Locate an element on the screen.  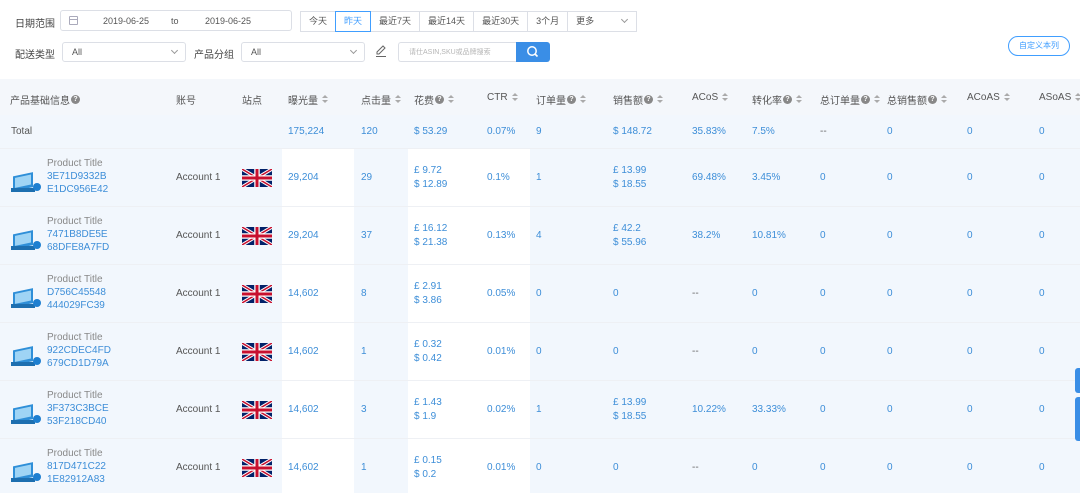
header-ctr: CTR is located at coordinates (502, 97).